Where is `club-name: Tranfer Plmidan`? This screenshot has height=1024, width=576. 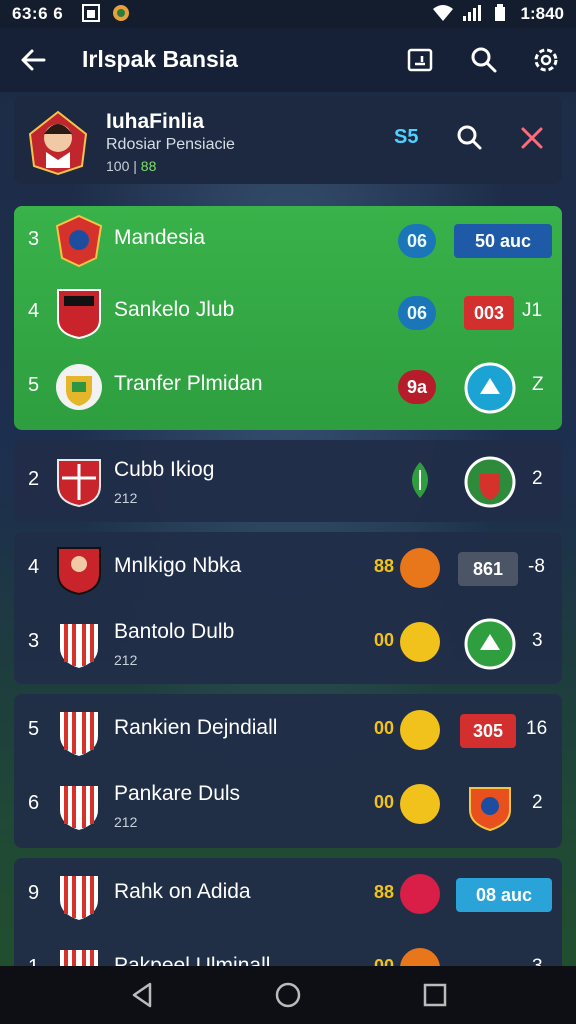 club-name: Tranfer Plmidan is located at coordinates (188, 383).